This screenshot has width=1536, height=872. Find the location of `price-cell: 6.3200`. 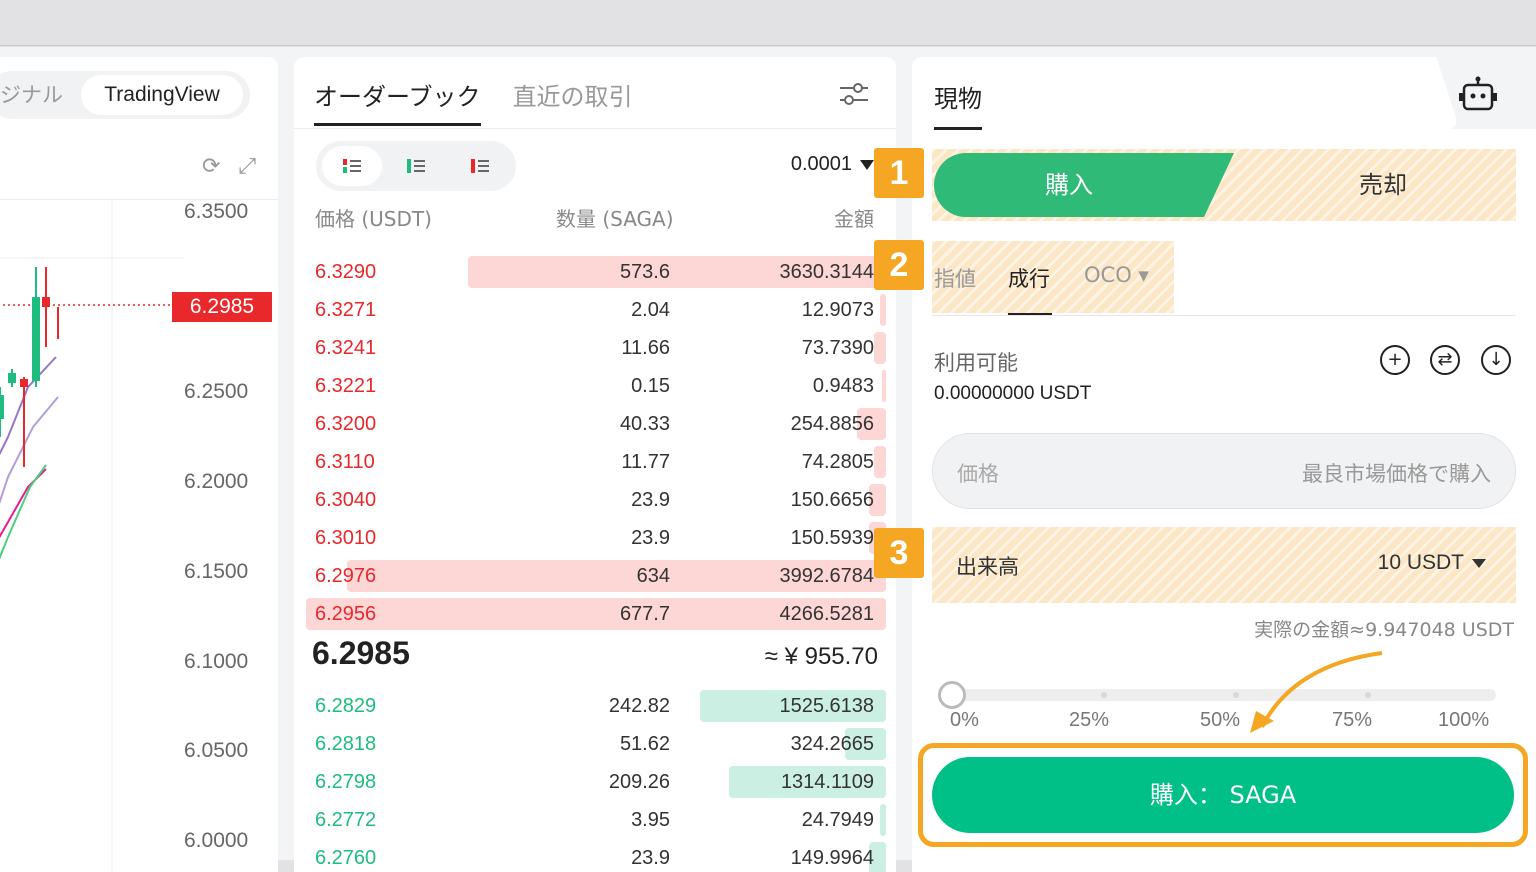

price-cell: 6.3200 is located at coordinates (346, 424).